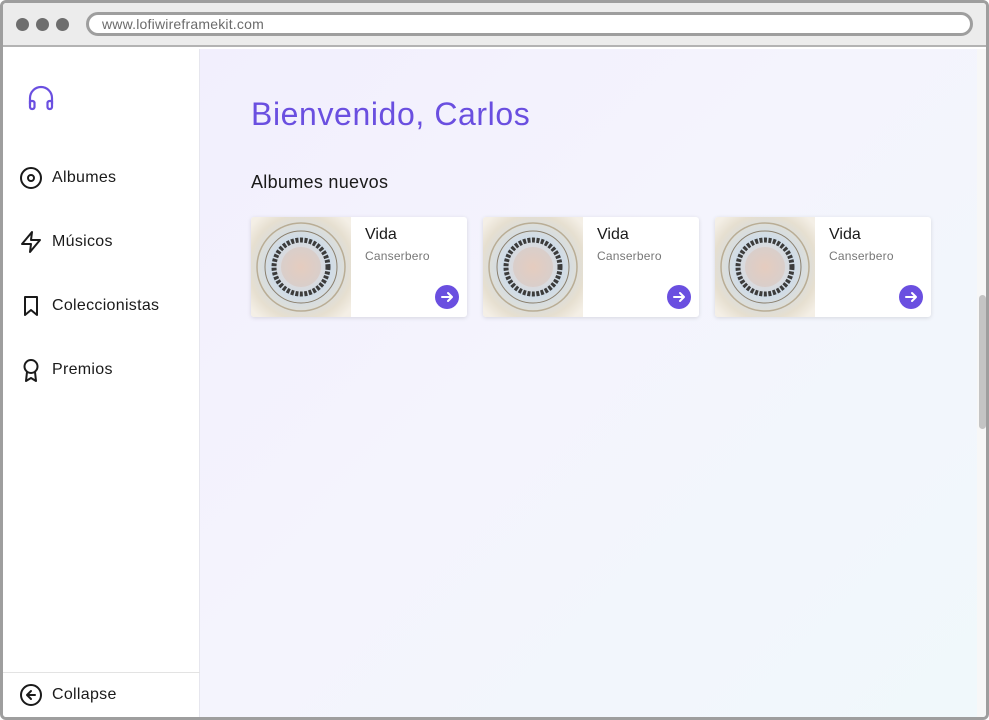  I want to click on headphones-icon, so click(41, 98).